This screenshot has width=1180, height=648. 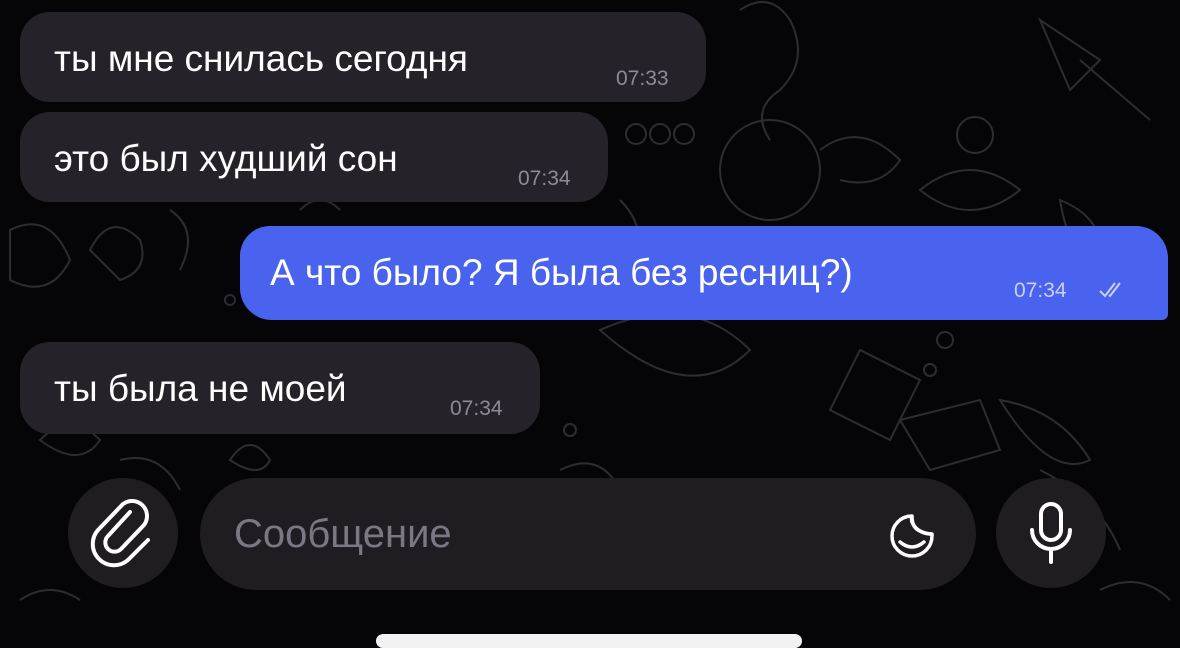 I want to click on message-text: ты была не моей, so click(x=200, y=388).